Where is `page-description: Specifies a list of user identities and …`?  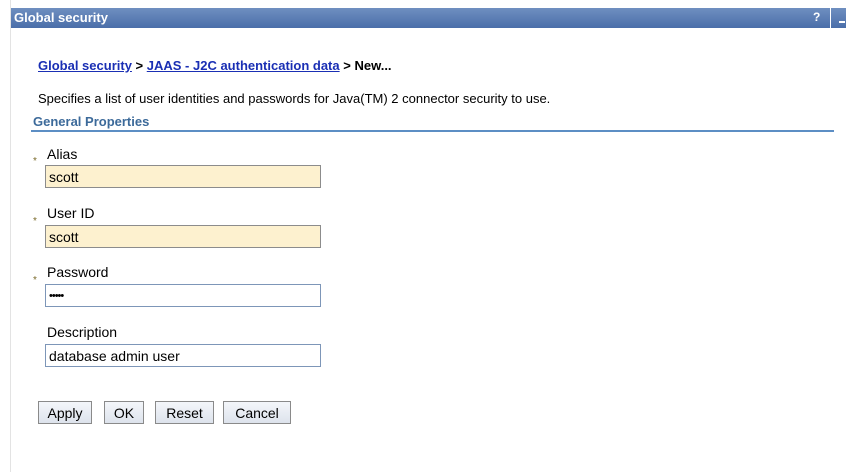 page-description: Specifies a list of user identities and … is located at coordinates (294, 98).